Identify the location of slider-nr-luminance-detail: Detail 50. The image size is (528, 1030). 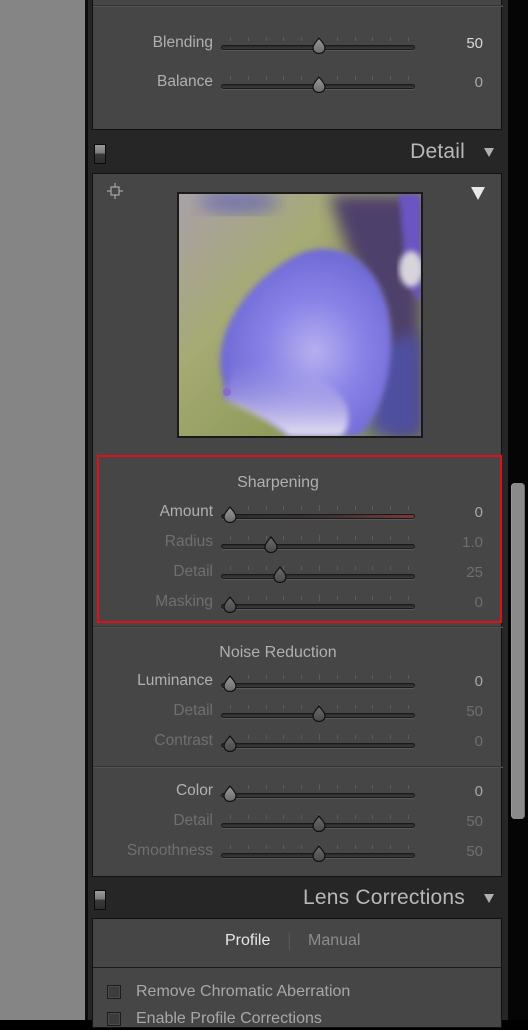
(298, 713).